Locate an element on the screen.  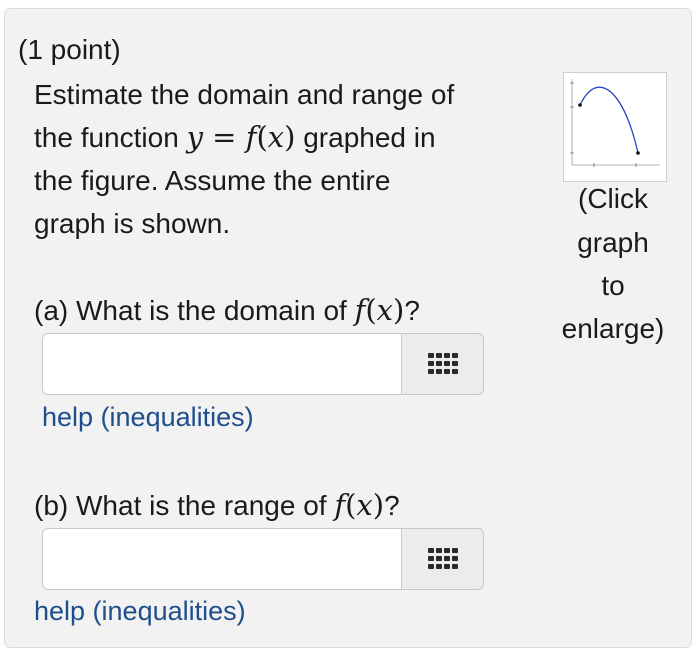
statement-text: graphed in is located at coordinates (365, 137).